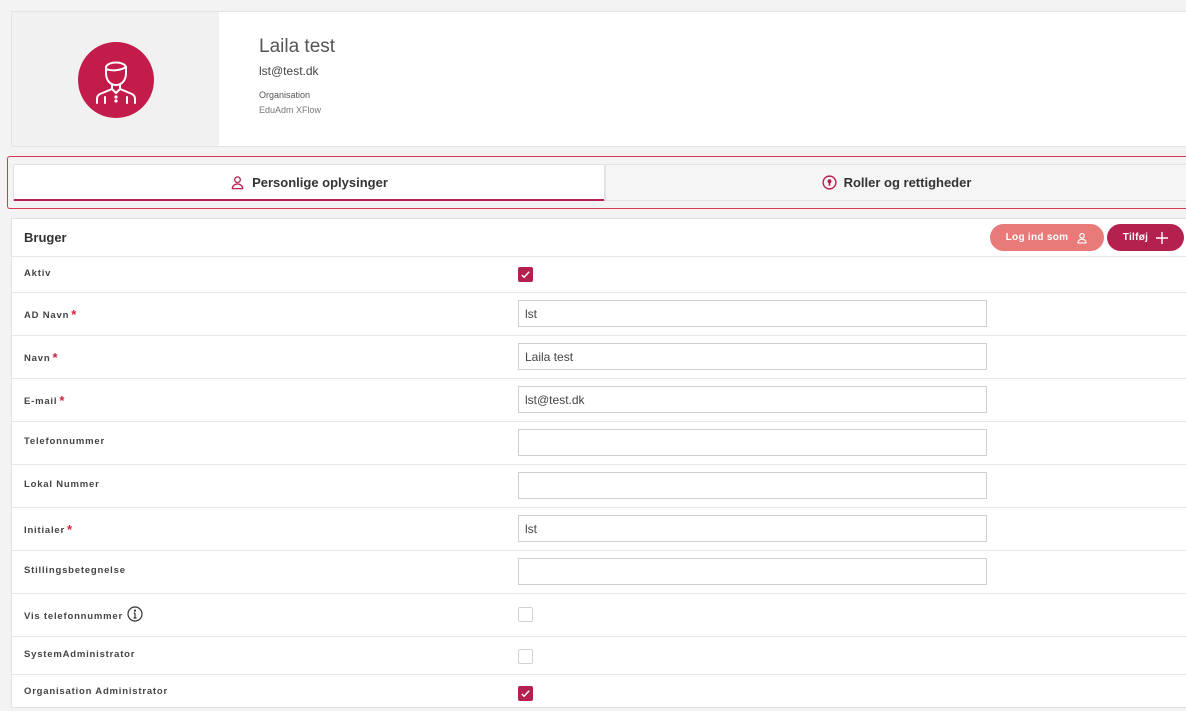 The height and width of the screenshot is (711, 1186). What do you see at coordinates (752, 571) in the screenshot?
I see `stillingsbetegnelse-input` at bounding box center [752, 571].